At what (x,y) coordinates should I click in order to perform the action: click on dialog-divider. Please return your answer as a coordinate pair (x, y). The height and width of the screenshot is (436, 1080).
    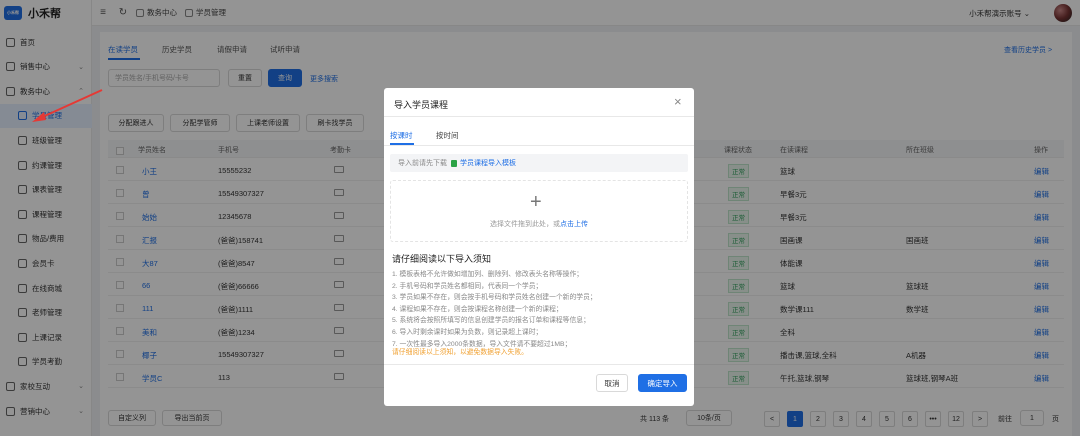
    Looking at the image, I should click on (539, 116).